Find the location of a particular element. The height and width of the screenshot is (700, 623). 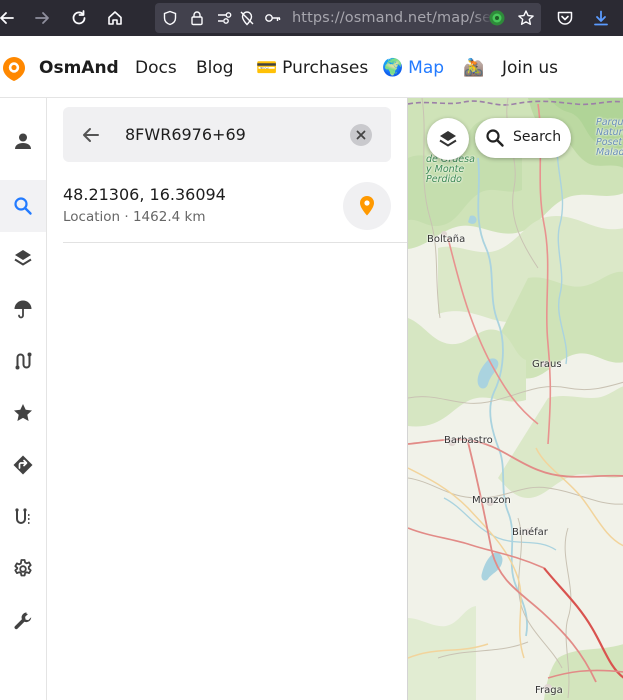

nav-blog-label: Blog is located at coordinates (215, 68).